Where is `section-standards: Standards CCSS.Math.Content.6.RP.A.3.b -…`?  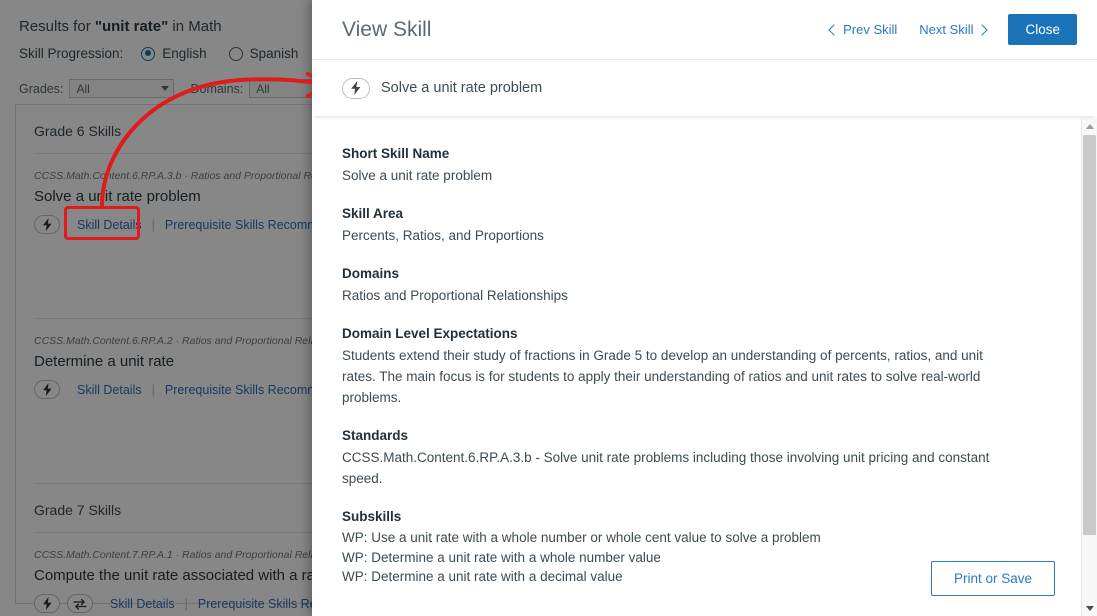 section-standards: Standards CCSS.Math.Content.6.RP.A.3.b -… is located at coordinates (698, 458).